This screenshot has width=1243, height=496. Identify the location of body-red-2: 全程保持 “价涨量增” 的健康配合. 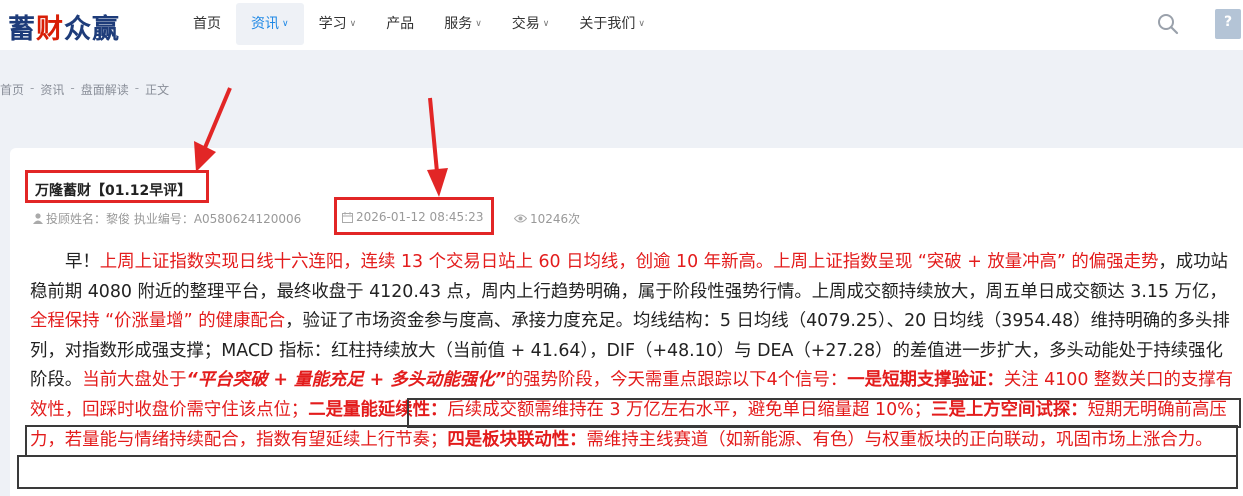
(158, 321).